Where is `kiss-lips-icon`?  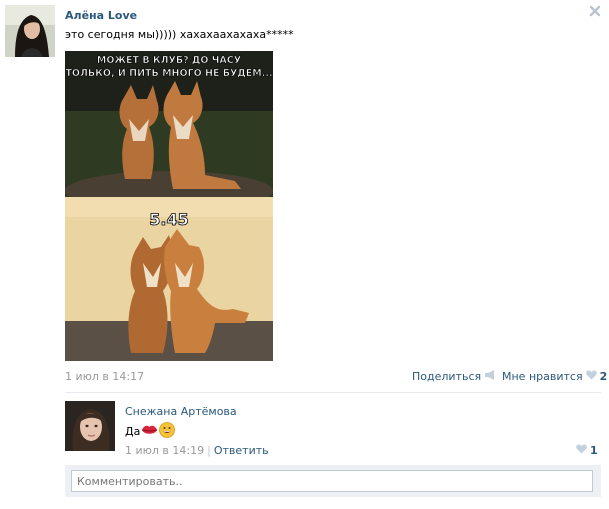
kiss-lips-icon is located at coordinates (149, 431).